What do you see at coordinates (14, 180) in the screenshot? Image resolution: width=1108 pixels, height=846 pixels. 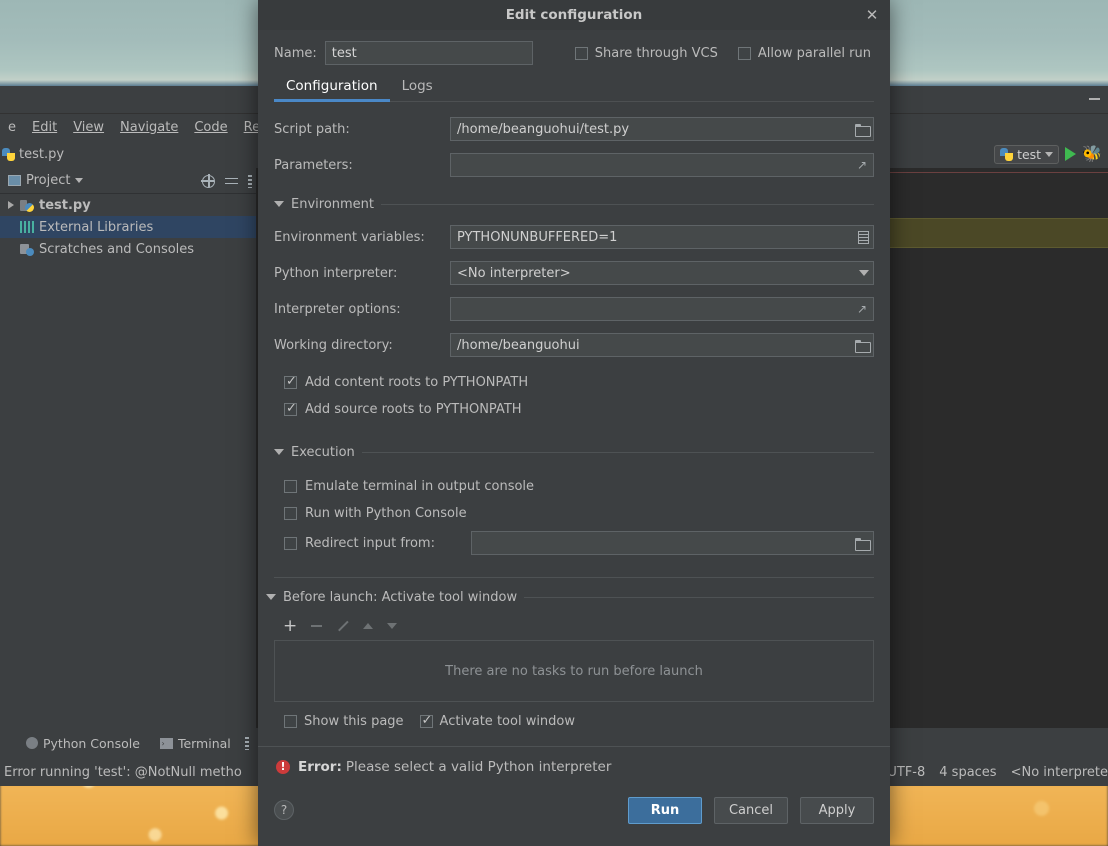 I see `project-panel-icon` at bounding box center [14, 180].